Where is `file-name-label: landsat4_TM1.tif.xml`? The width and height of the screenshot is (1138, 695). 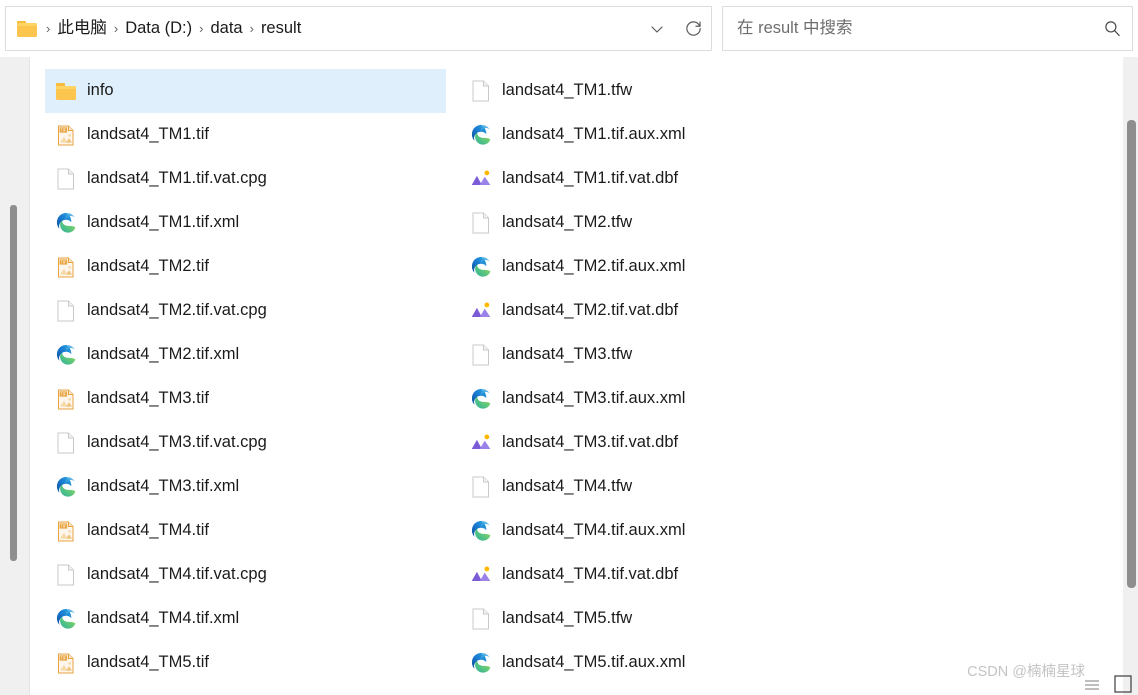 file-name-label: landsat4_TM1.tif.xml is located at coordinates (163, 222).